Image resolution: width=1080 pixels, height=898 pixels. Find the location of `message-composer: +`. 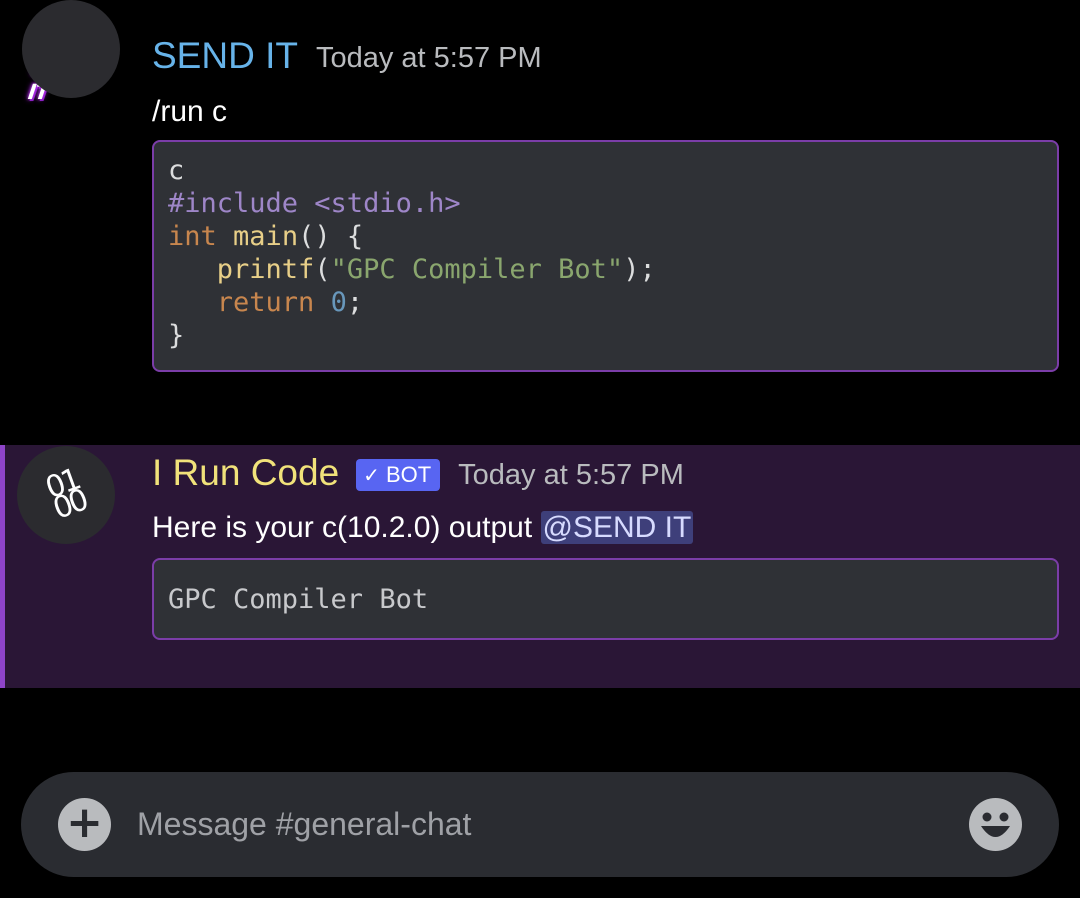

message-composer: + is located at coordinates (540, 824).